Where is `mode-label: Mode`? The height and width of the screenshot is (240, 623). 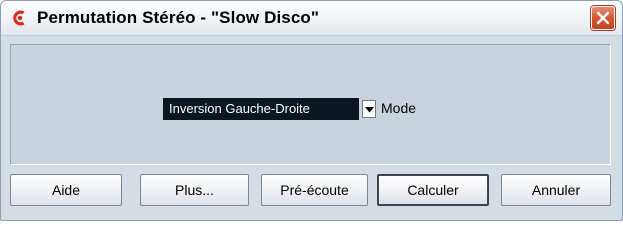
mode-label: Mode is located at coordinates (399, 108).